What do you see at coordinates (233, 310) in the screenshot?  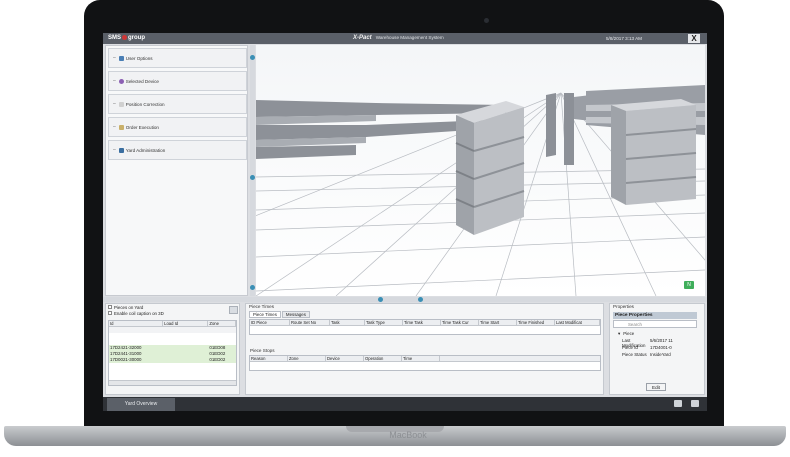 I see `filter-button` at bounding box center [233, 310].